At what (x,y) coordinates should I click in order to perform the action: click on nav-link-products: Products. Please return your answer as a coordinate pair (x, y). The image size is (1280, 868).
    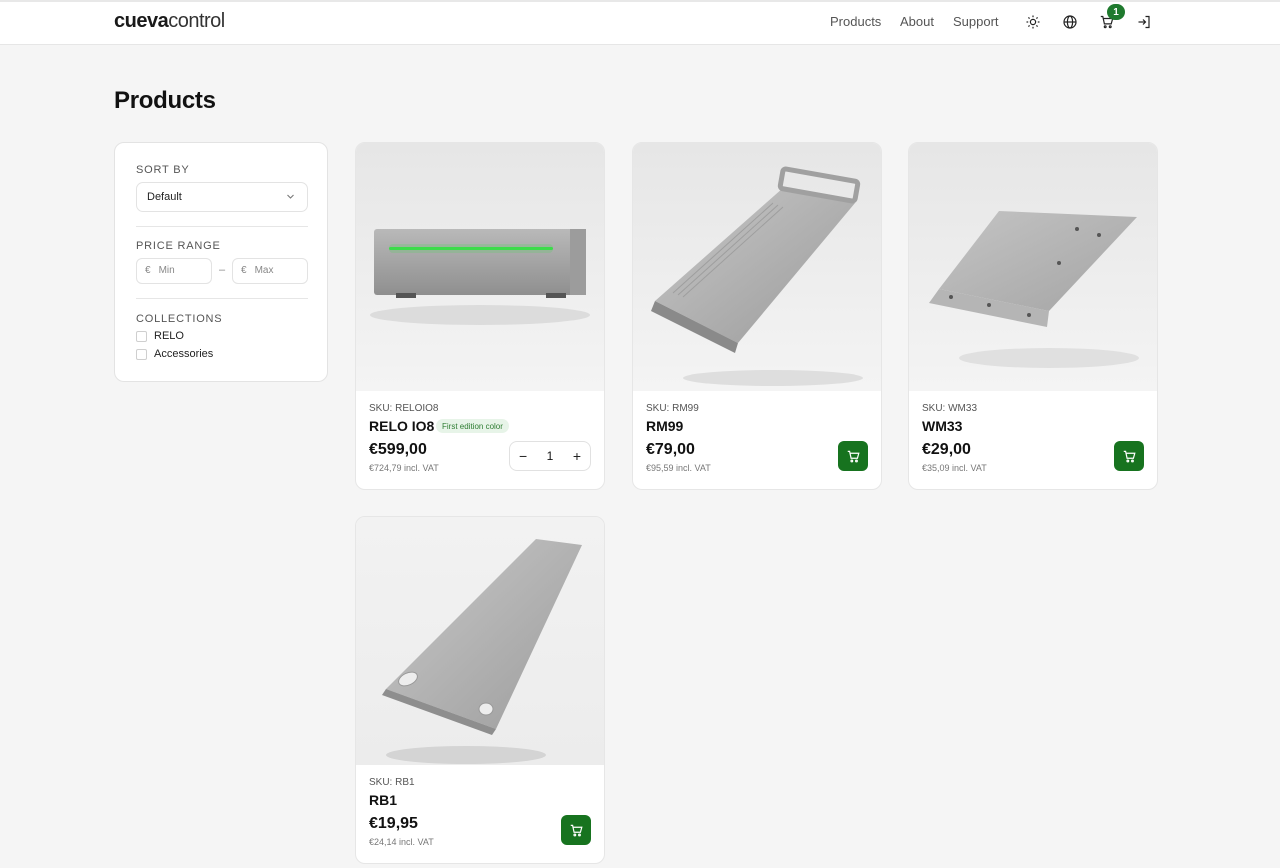
    Looking at the image, I should click on (855, 21).